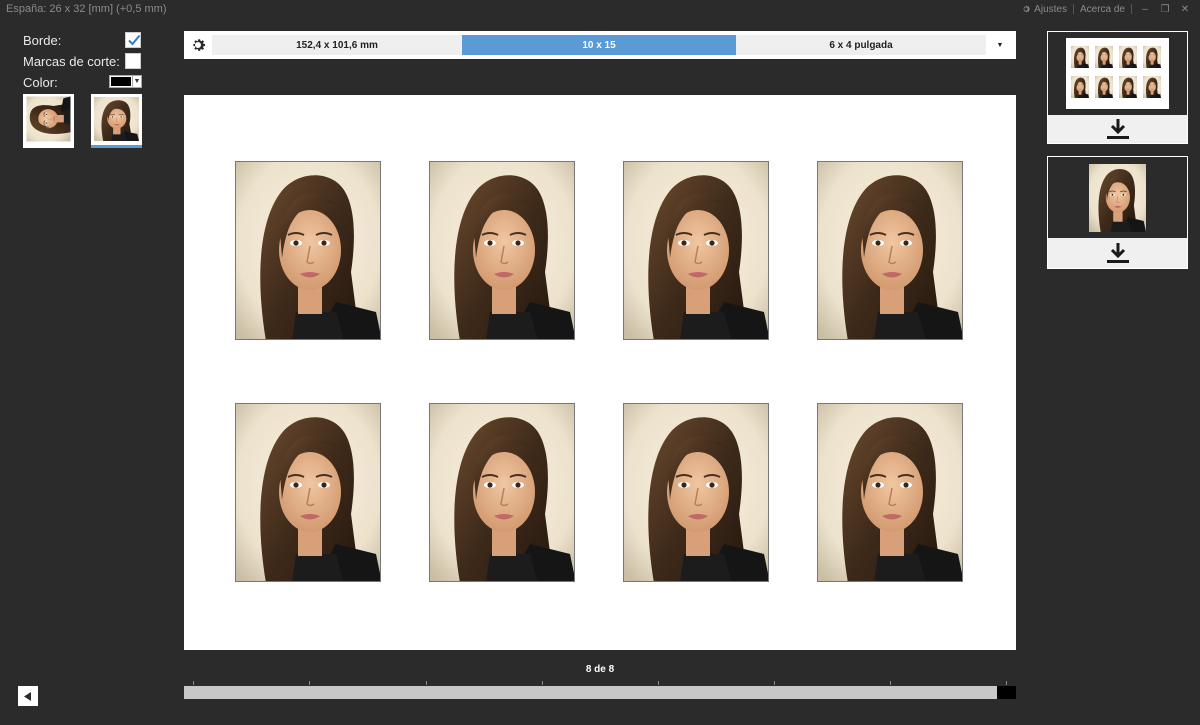  I want to click on border-checkbox, so click(133, 40).